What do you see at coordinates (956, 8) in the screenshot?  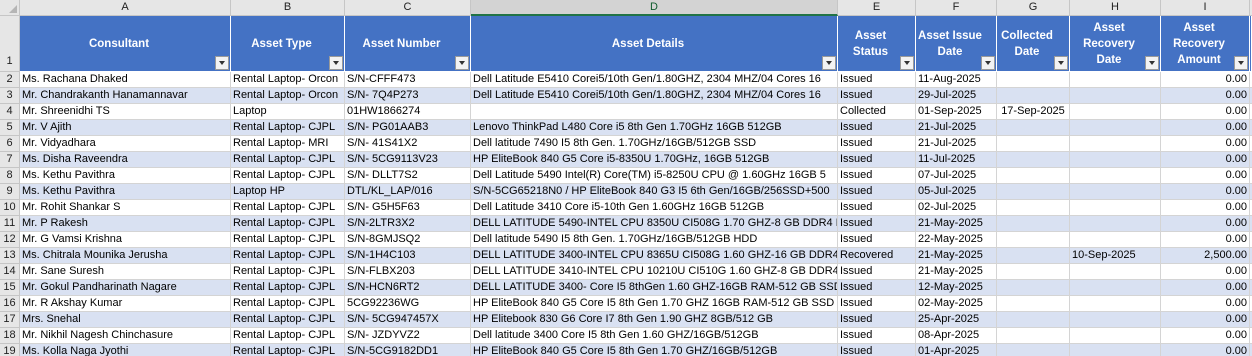 I see `column-letter-f: F` at bounding box center [956, 8].